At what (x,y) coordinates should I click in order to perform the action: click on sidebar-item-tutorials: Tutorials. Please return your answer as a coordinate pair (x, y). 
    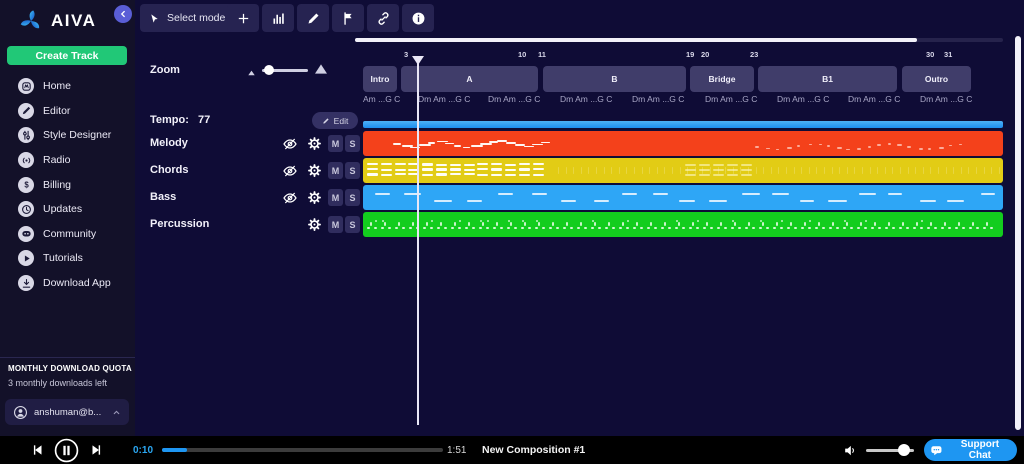
    Looking at the image, I should click on (67, 258).